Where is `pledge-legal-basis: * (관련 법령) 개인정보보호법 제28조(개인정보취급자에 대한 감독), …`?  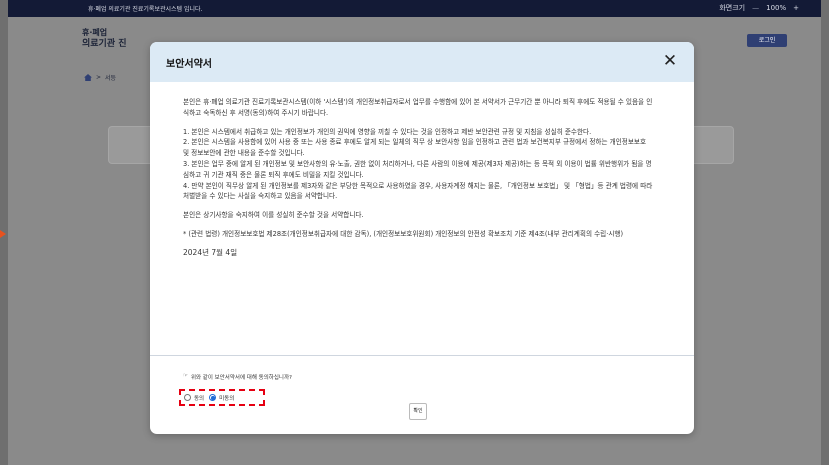
pledge-legal-basis: * (관련 법령) 개인정보보호법 제28조(개인정보취급자에 대한 감독), … is located at coordinates (403, 233).